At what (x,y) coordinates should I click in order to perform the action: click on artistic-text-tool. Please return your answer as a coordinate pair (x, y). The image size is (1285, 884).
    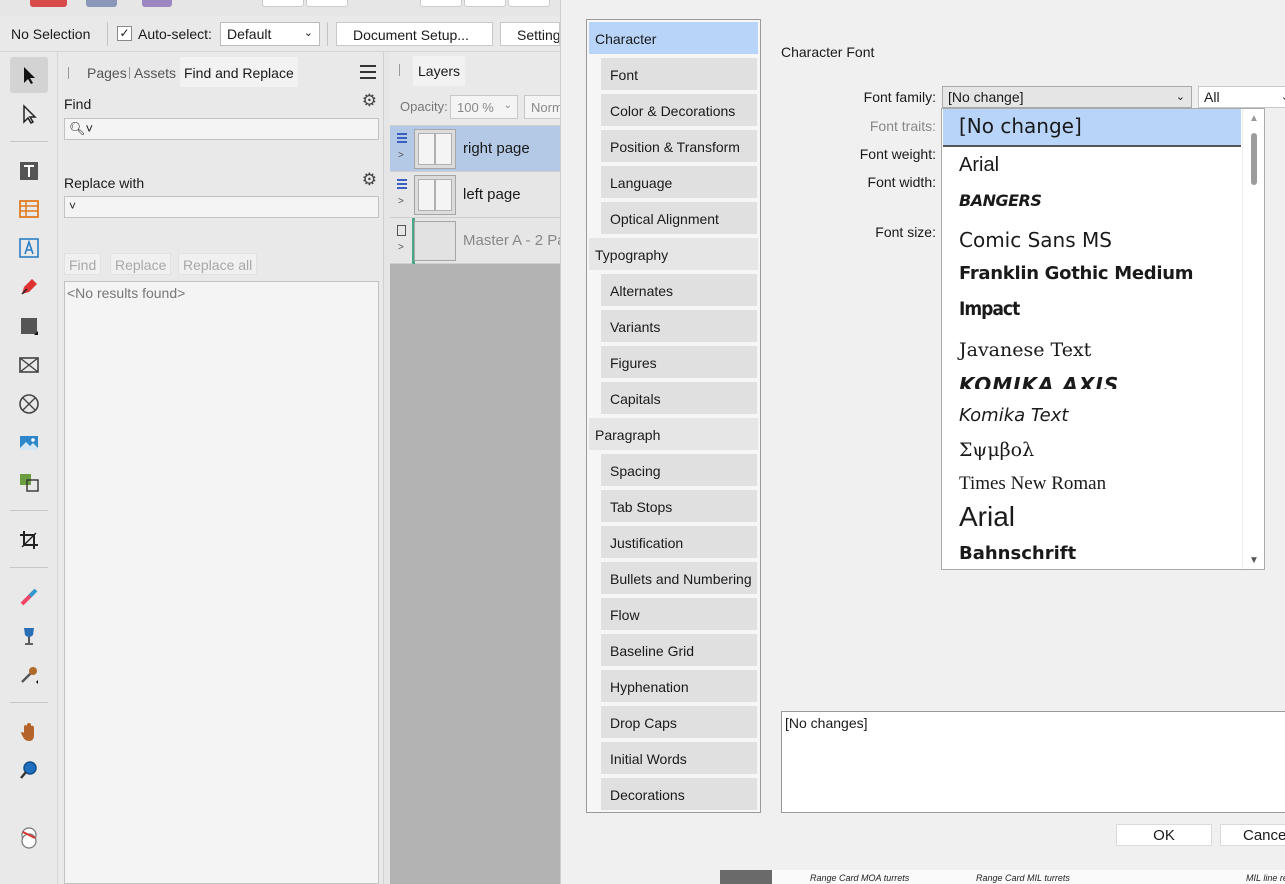
    Looking at the image, I should click on (29, 248).